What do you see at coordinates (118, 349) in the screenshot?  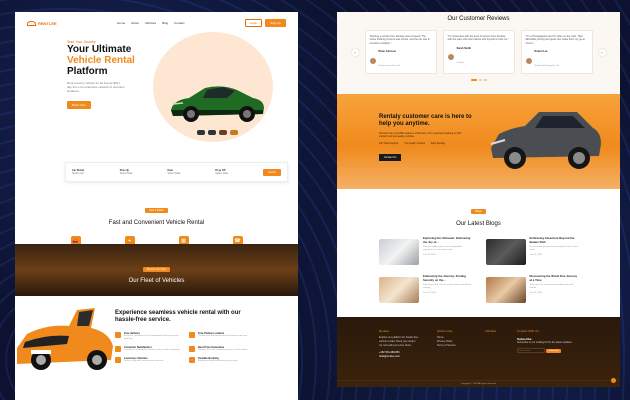 I see `smile-icon` at bounding box center [118, 349].